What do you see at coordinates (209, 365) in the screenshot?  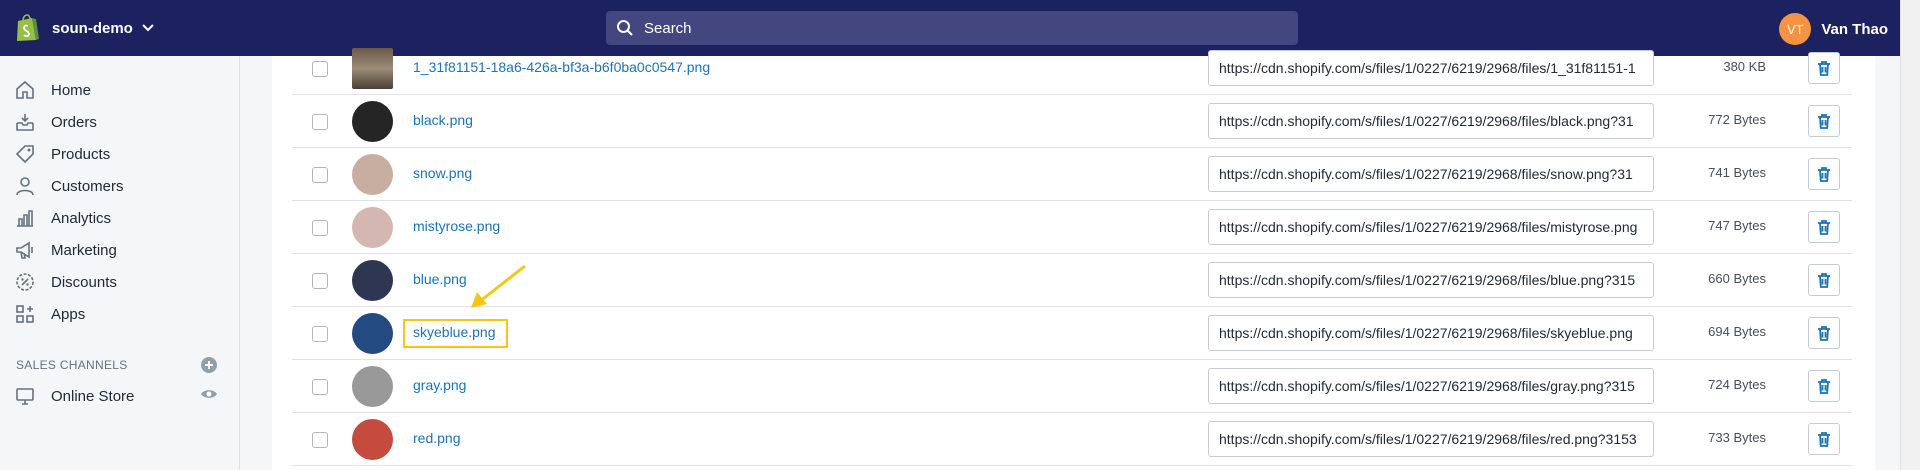 I see `add-channel-icon` at bounding box center [209, 365].